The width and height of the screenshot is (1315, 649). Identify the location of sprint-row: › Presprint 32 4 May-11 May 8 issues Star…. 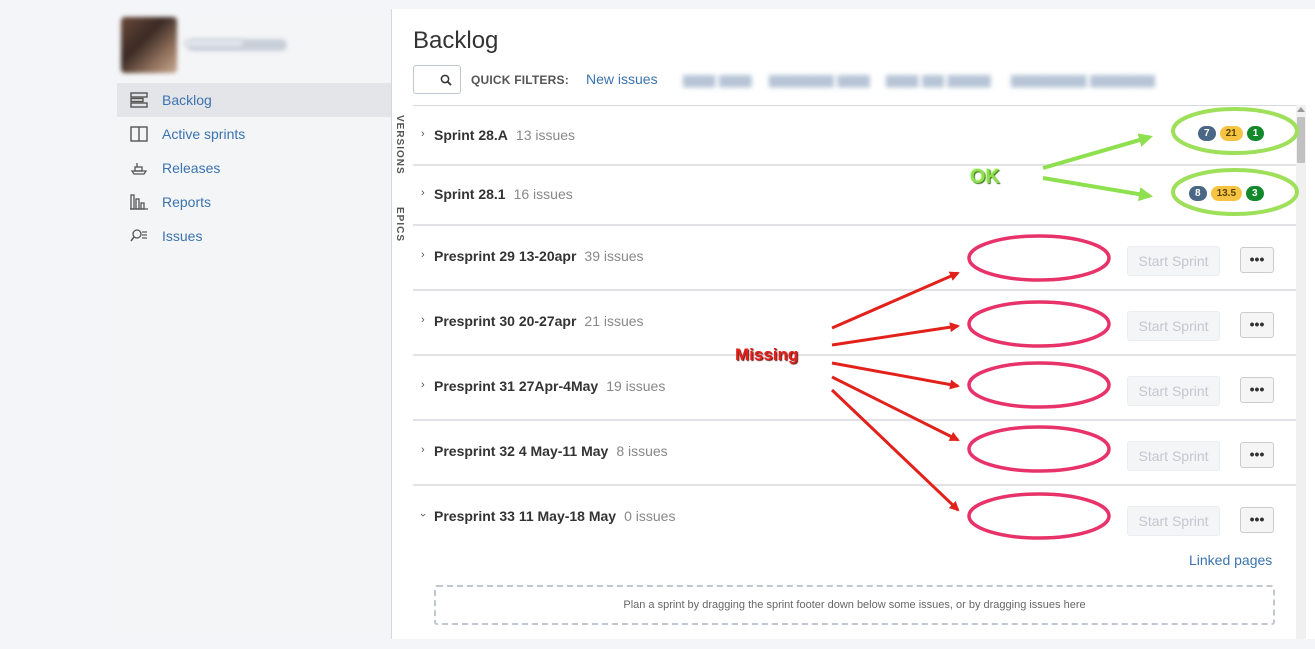
(854, 453).